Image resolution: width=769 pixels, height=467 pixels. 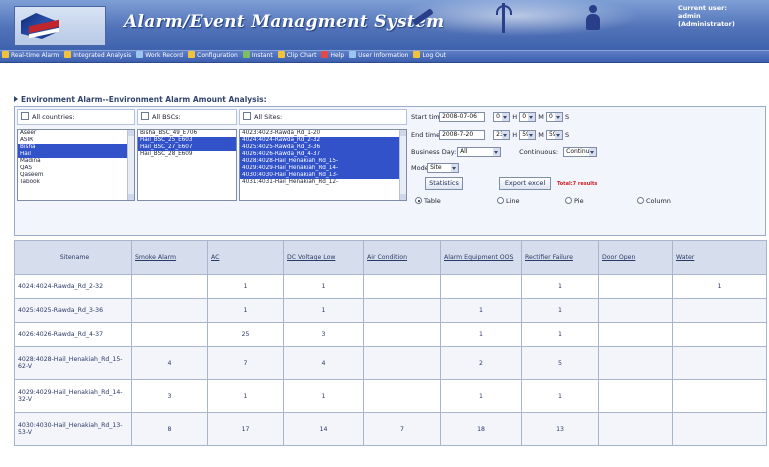 What do you see at coordinates (502, 117) in the screenshot?
I see `start-hour-select: 0` at bounding box center [502, 117].